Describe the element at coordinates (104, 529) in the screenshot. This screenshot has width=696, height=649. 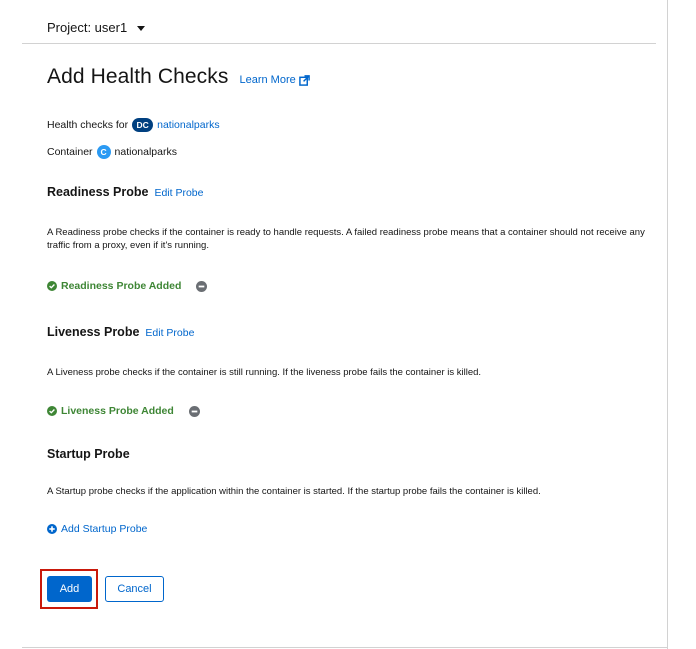
I see `add-startup-probe-label: Add Startup Probe` at that location.